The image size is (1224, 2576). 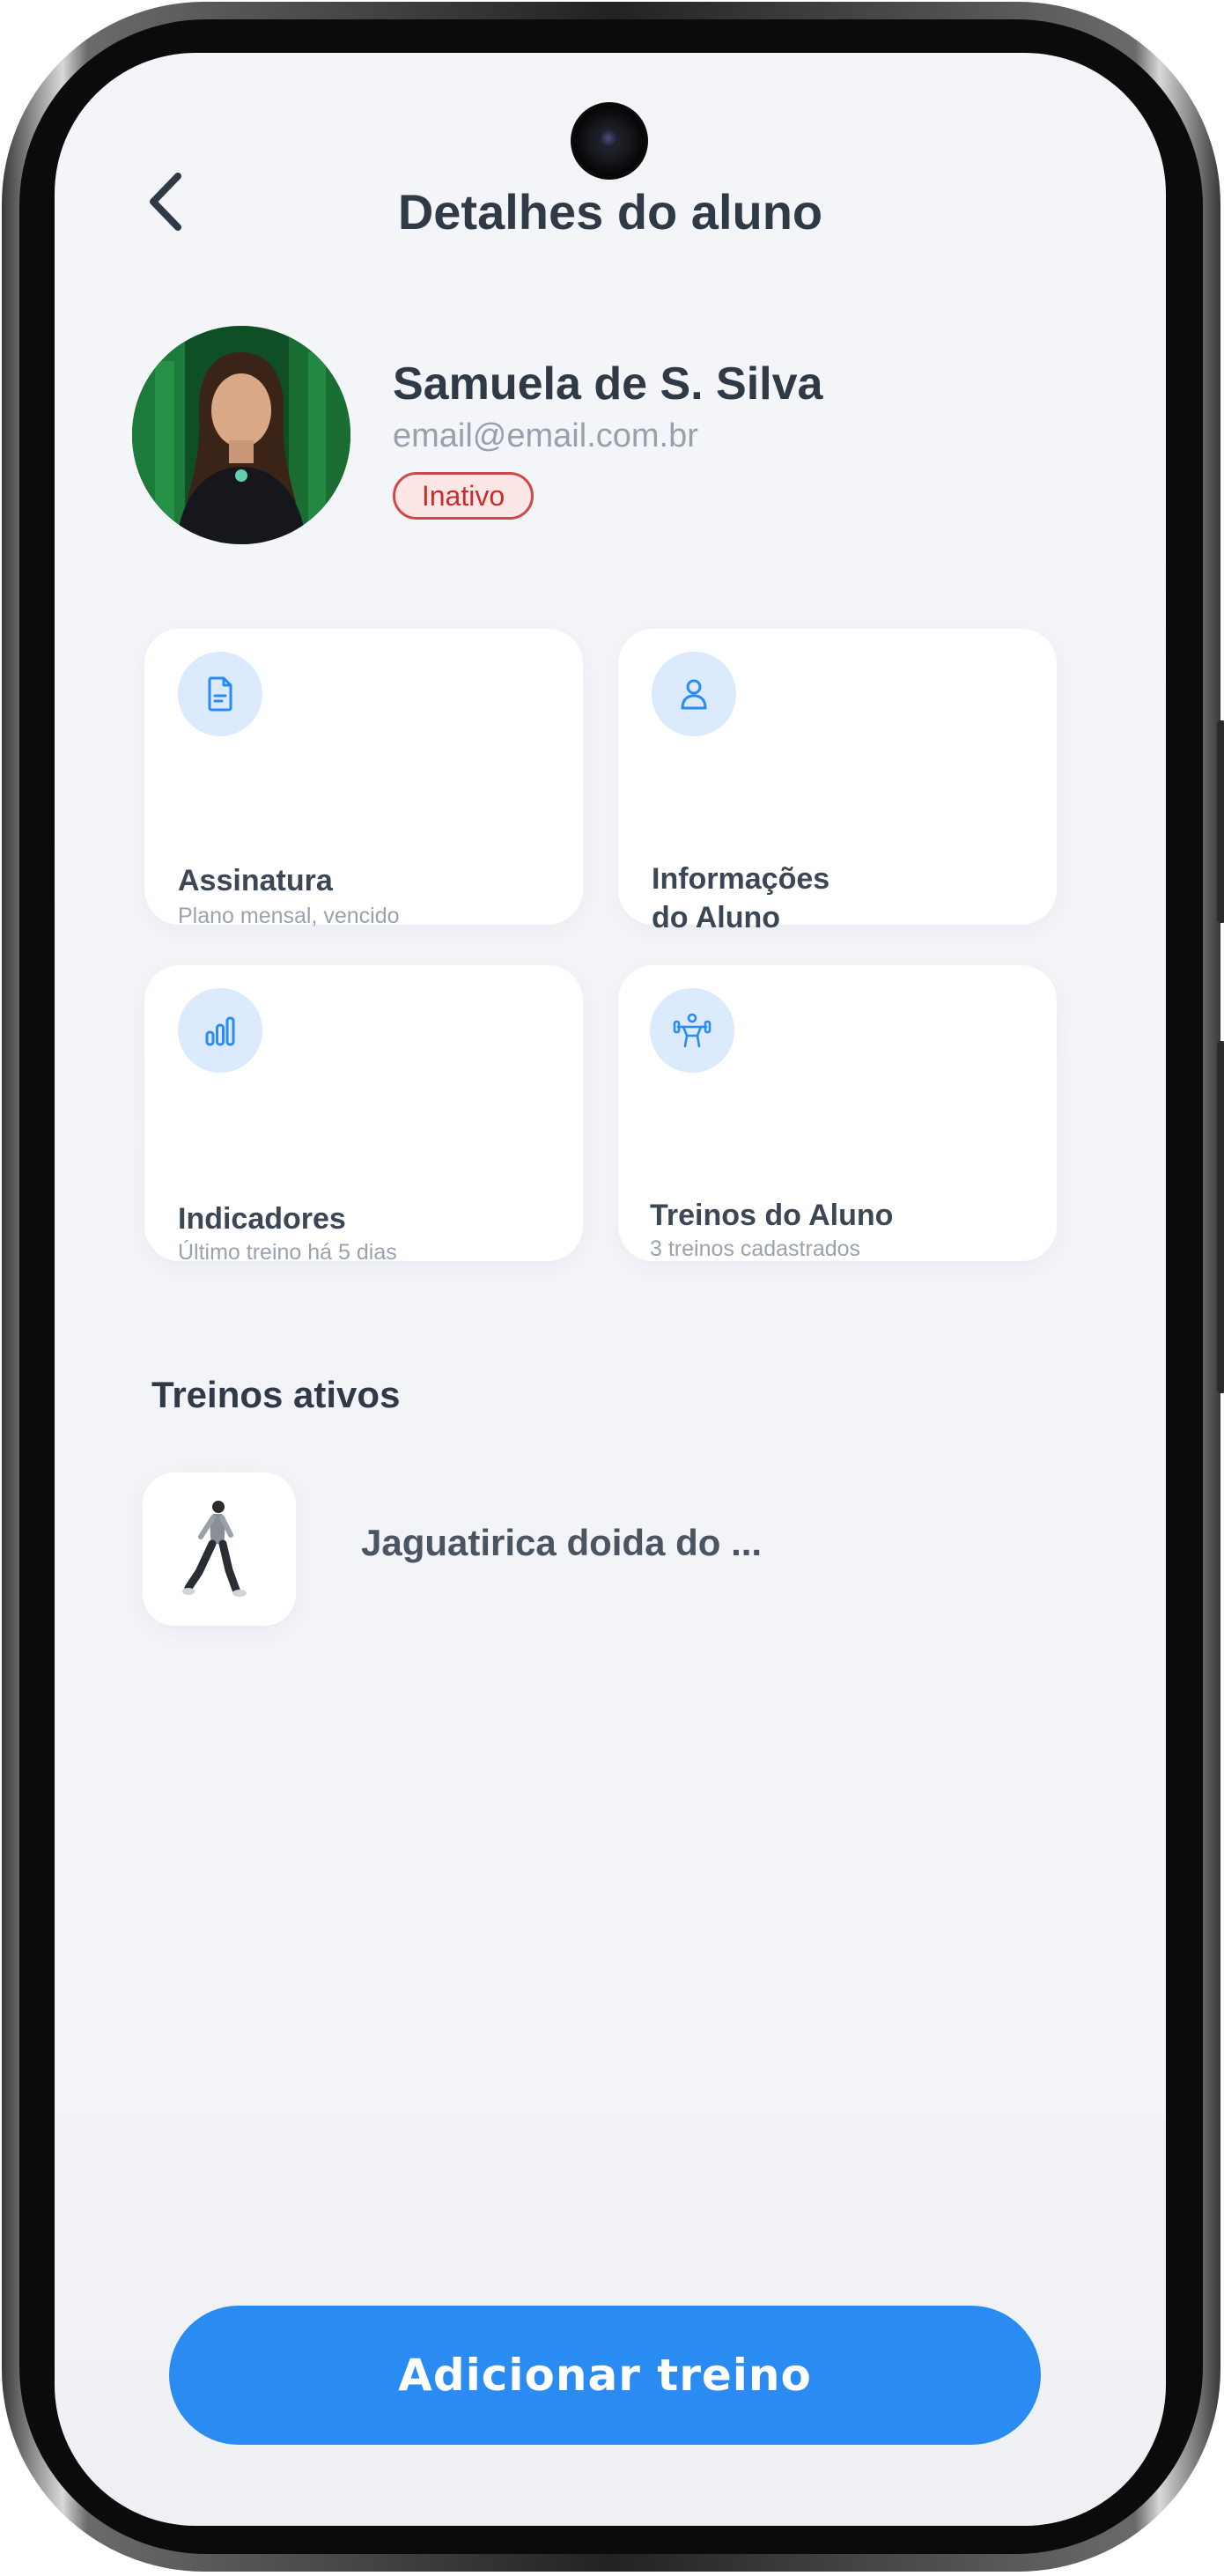 I want to click on student-email: email@email.com.br, so click(x=545, y=435).